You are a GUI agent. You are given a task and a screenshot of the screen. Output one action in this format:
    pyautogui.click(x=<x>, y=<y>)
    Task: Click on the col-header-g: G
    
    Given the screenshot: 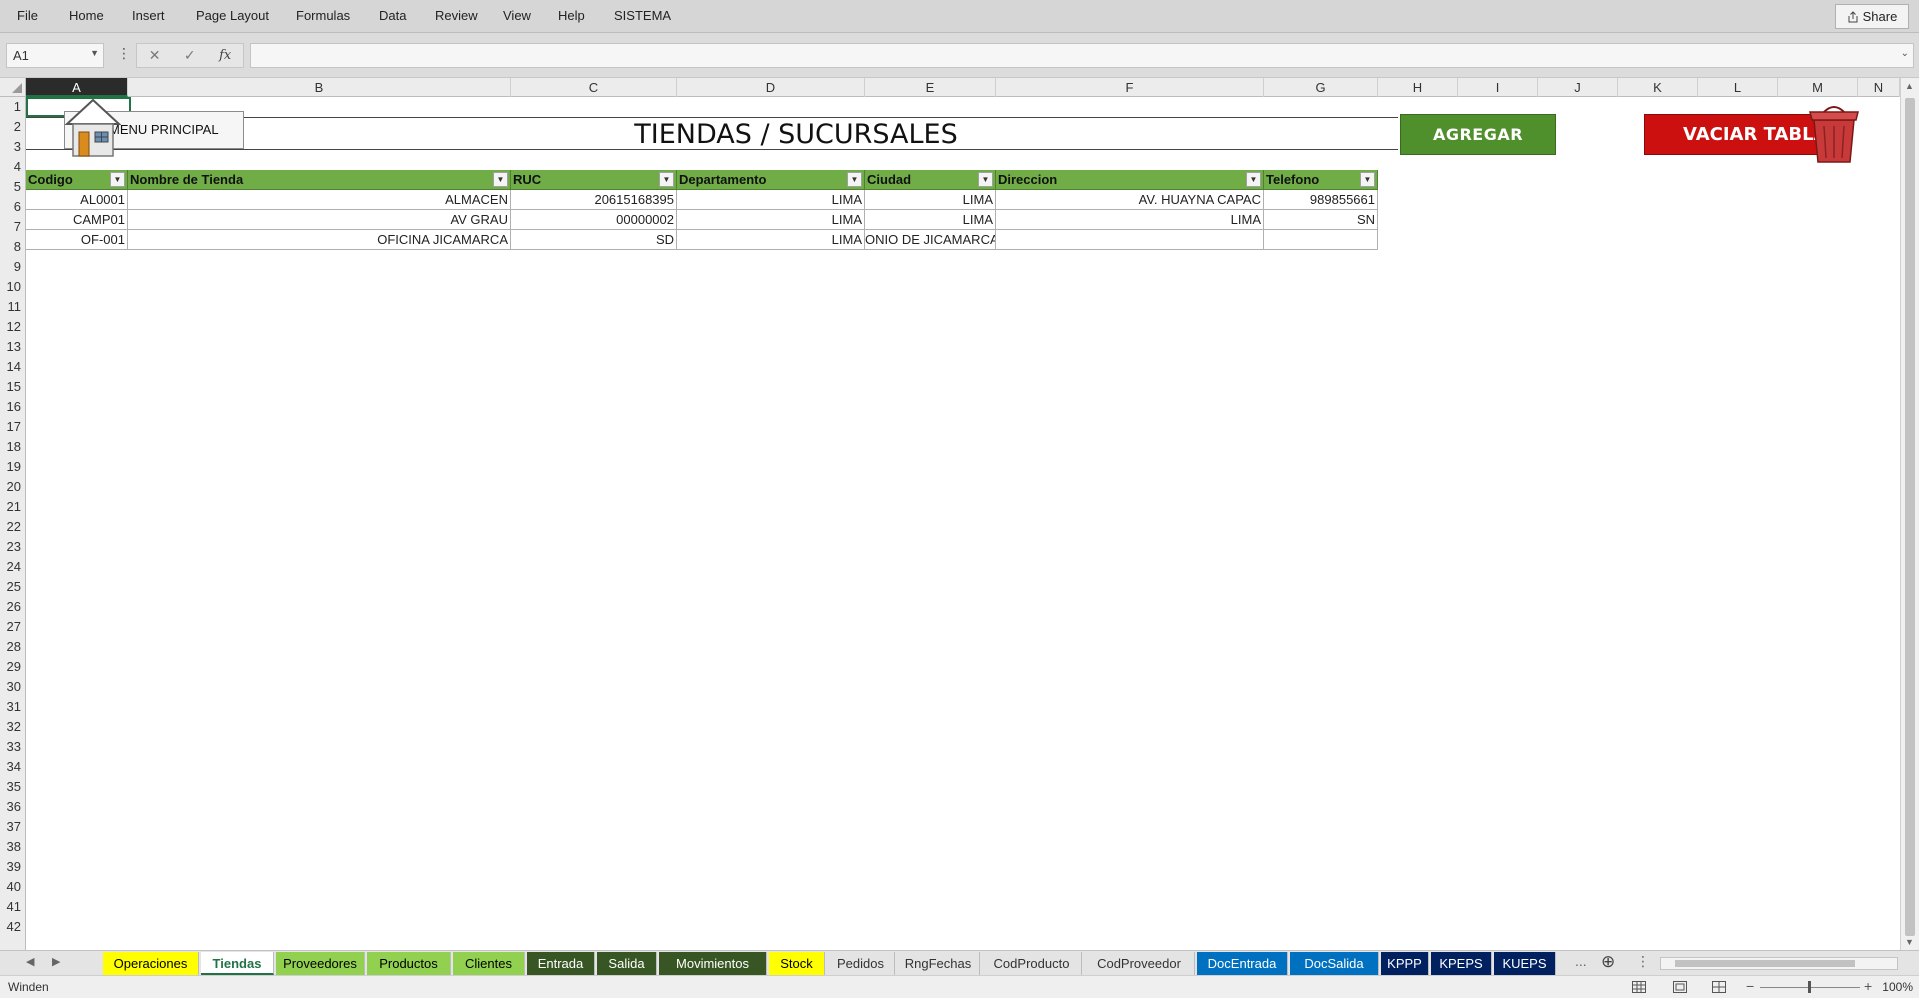 What is the action you would take?
    pyautogui.click(x=1321, y=87)
    